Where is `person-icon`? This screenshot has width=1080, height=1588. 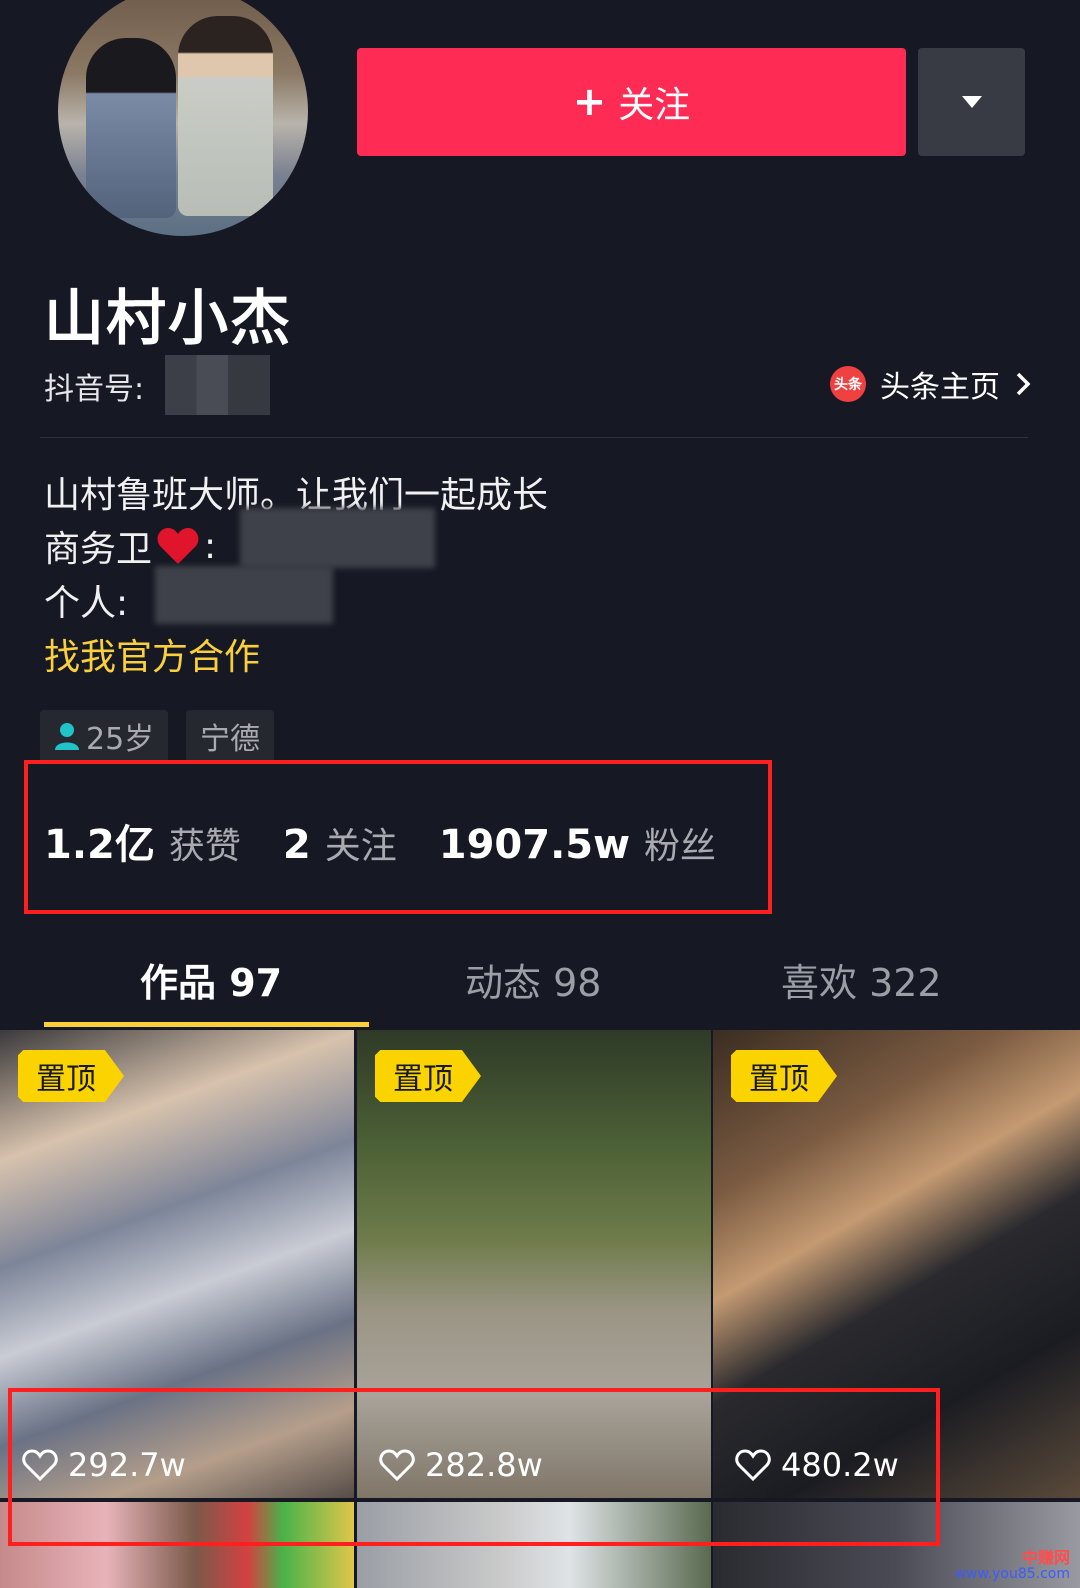 person-icon is located at coordinates (67, 736).